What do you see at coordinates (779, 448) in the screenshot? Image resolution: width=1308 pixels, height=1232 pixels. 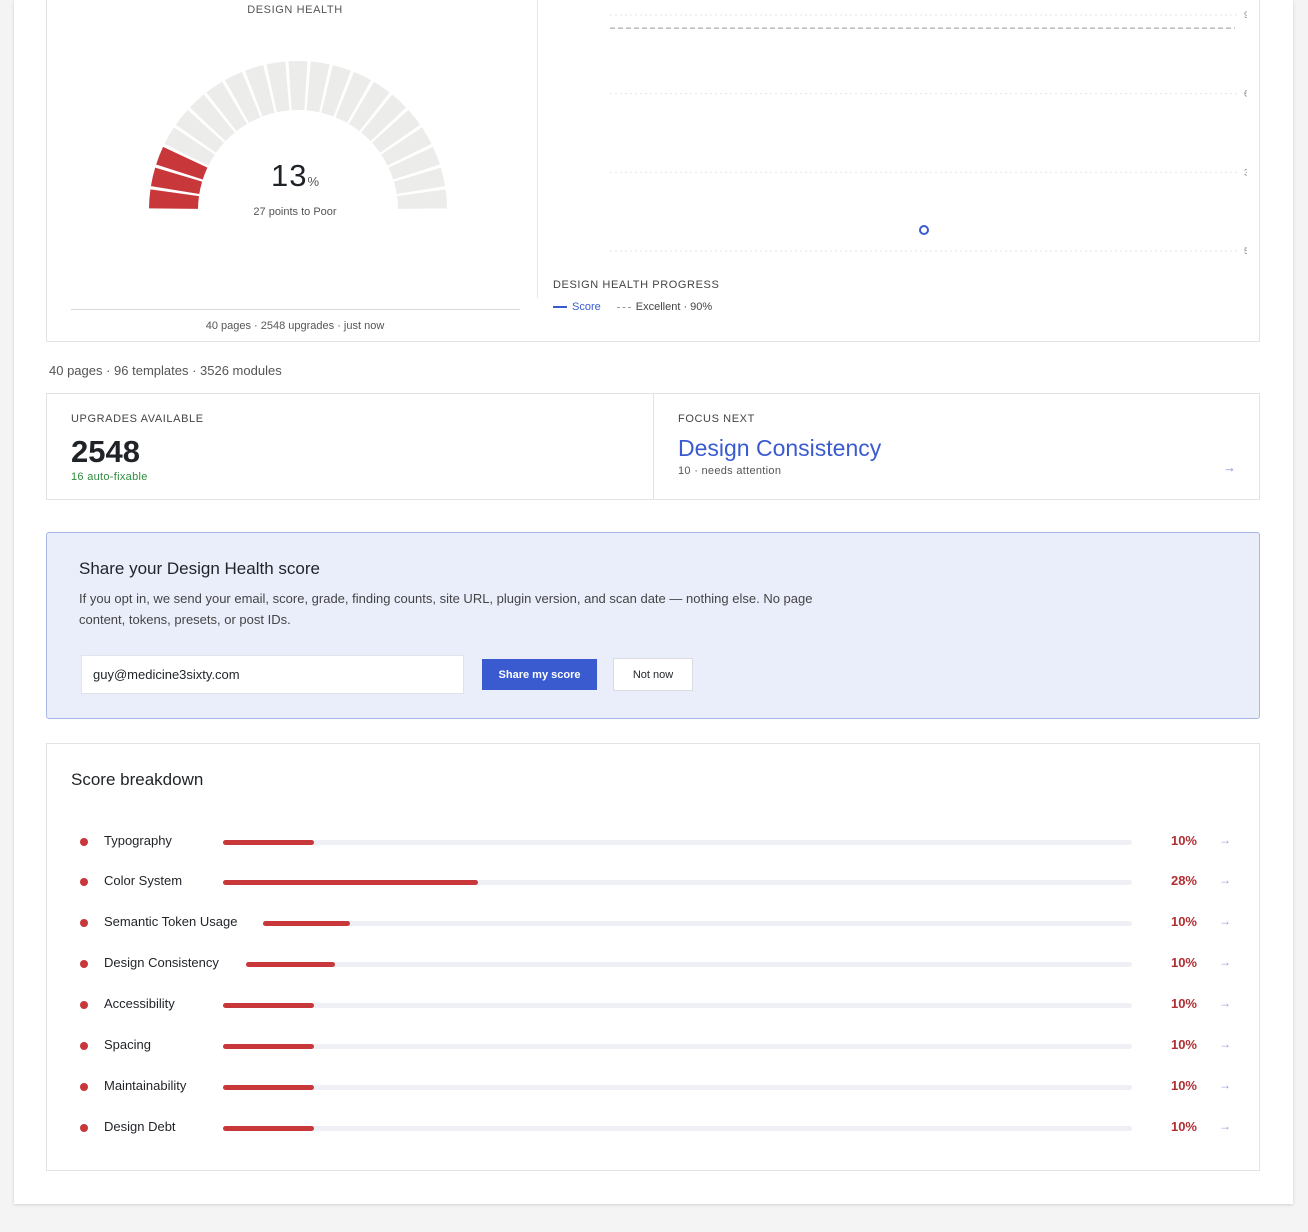 I see `focus-next-link: Design Consistency` at bounding box center [779, 448].